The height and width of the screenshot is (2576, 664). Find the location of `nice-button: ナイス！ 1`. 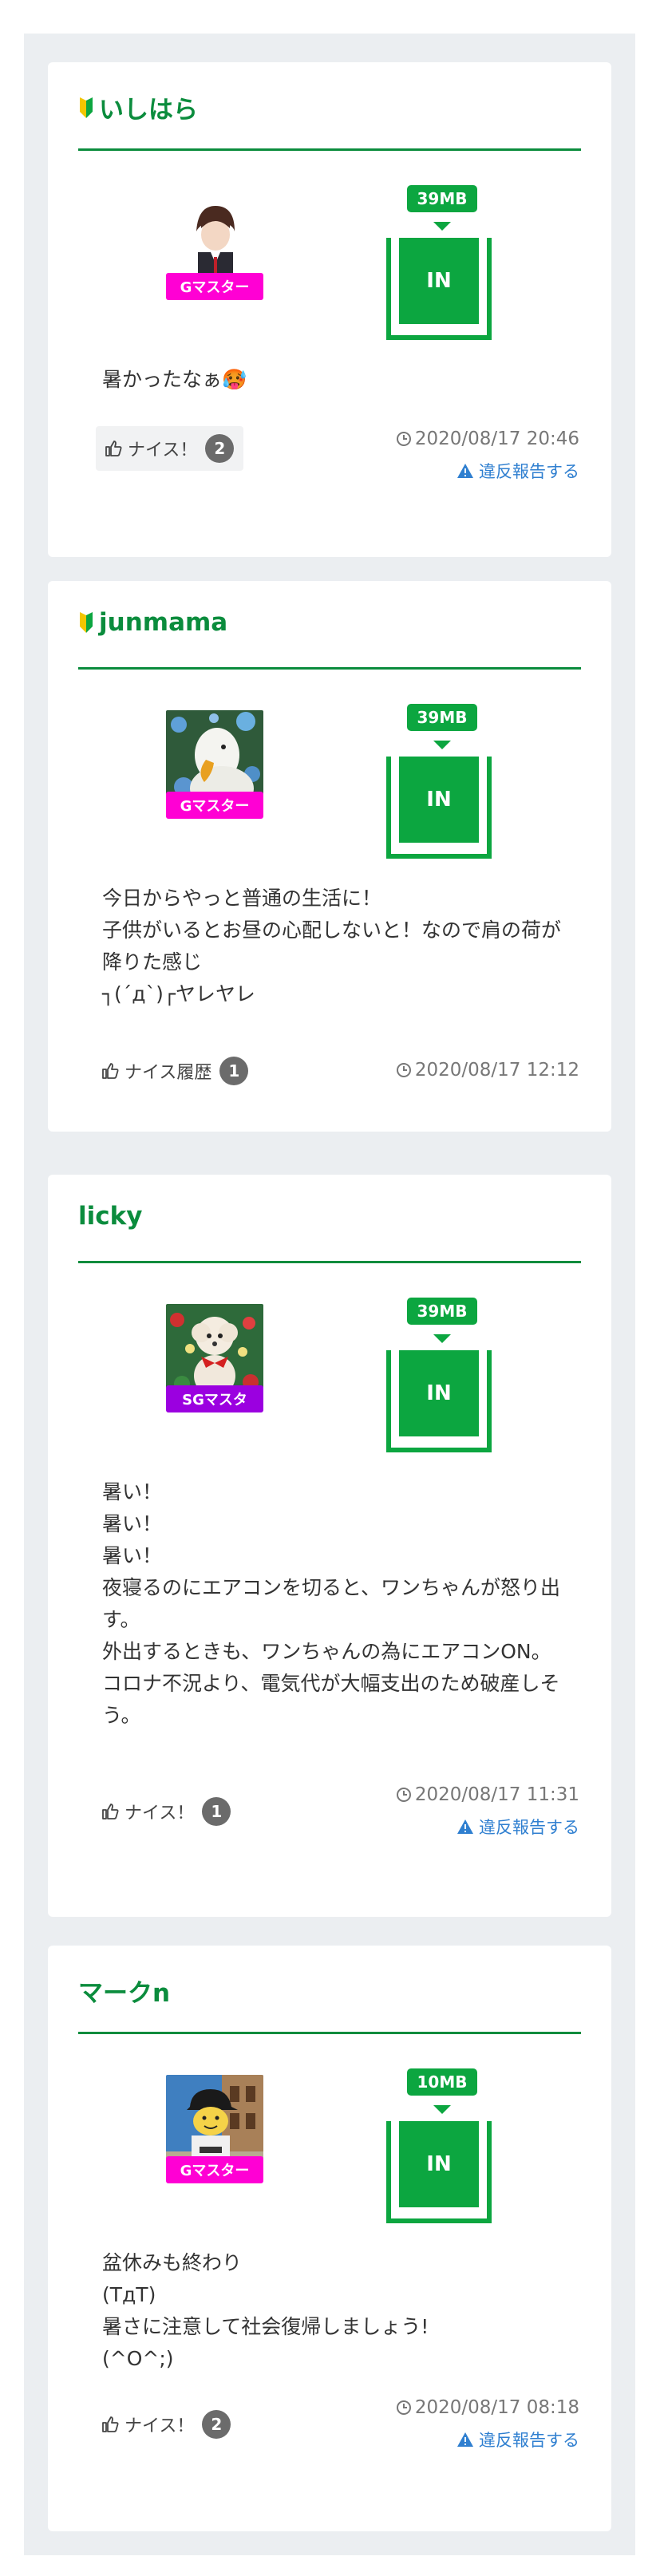

nice-button: ナイス！ 1 is located at coordinates (166, 1811).